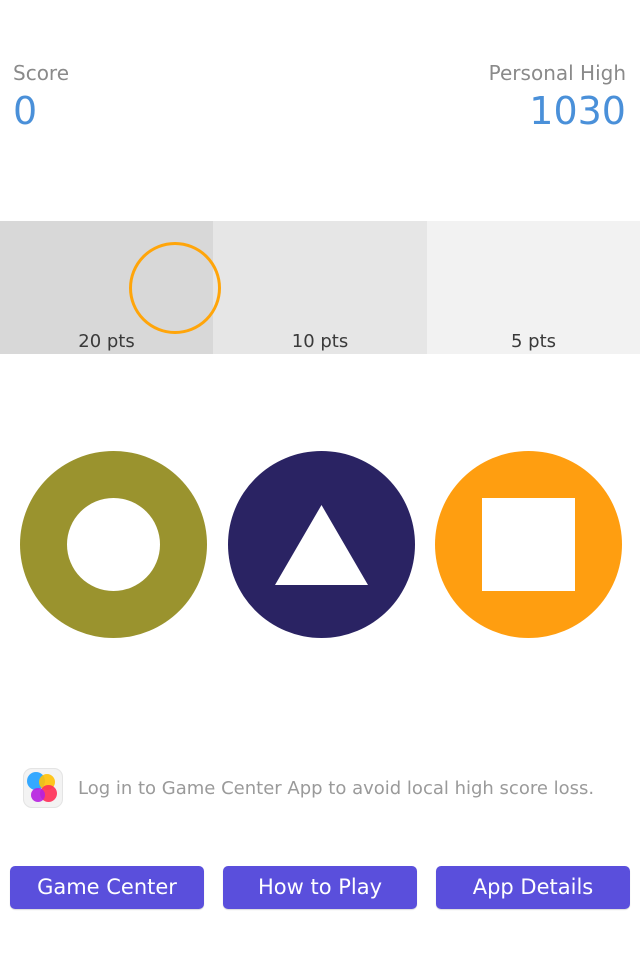 The height and width of the screenshot is (960, 640). I want to click on zone-10-pts: 10 pts, so click(320, 287).